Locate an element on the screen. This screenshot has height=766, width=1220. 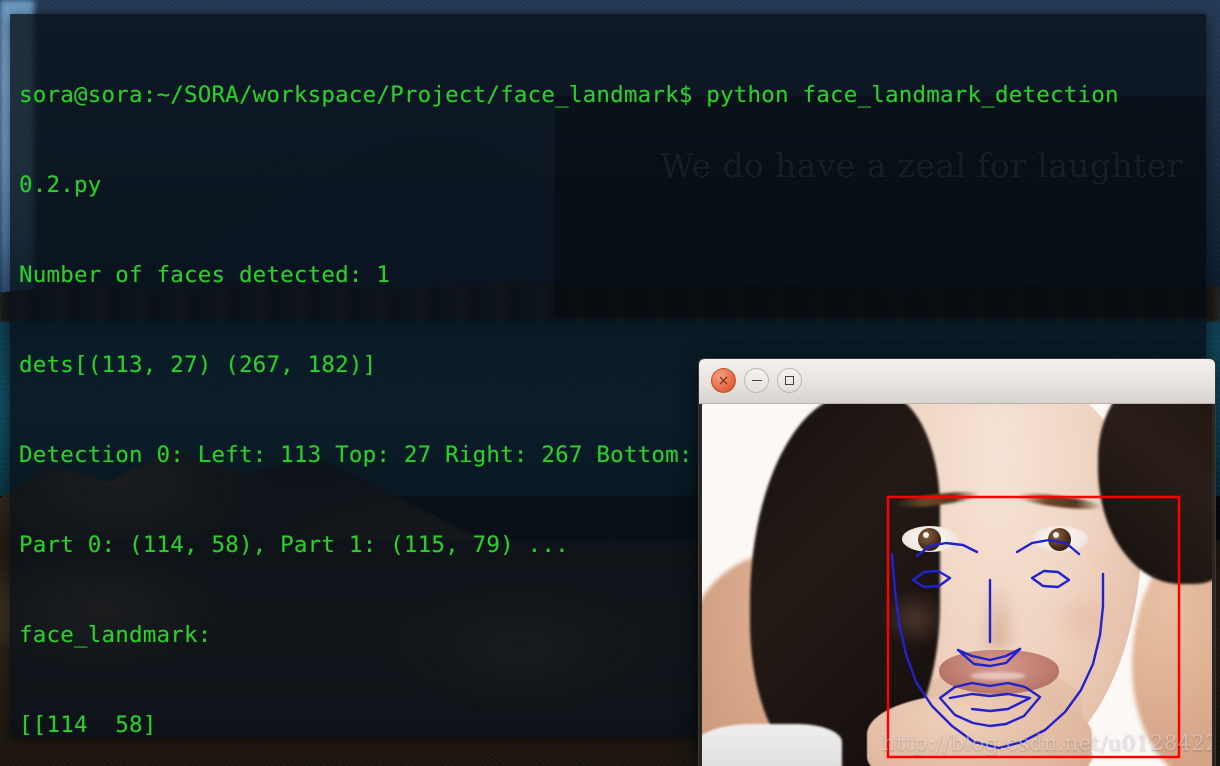
photo-nose-shading is located at coordinates (998, 614).